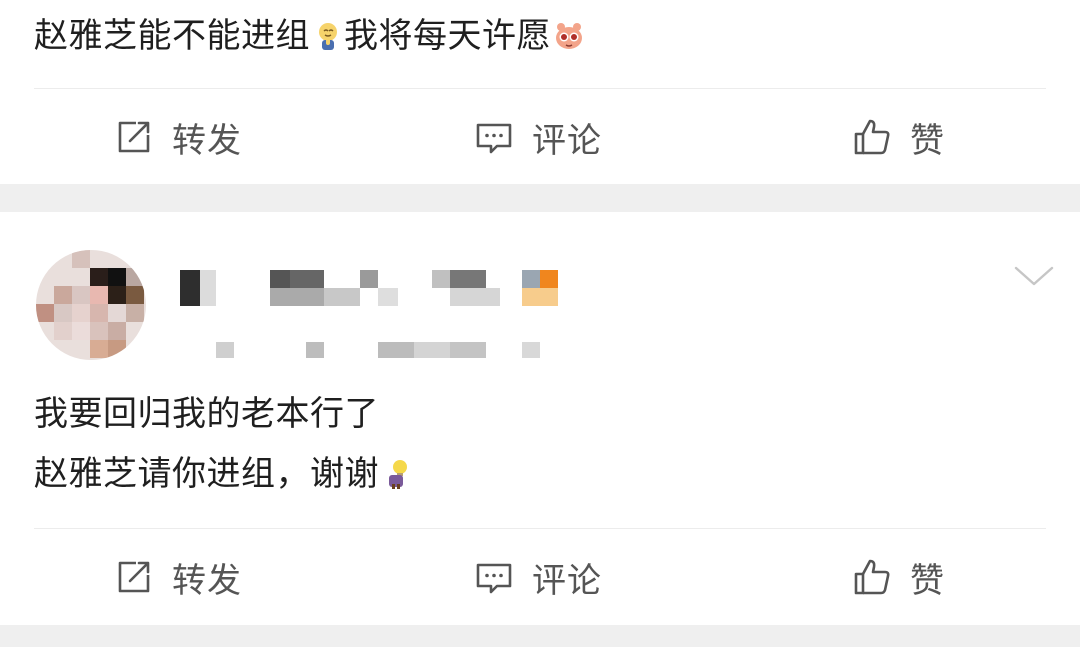 The image size is (1080, 647). I want to click on pleading-emoji, so click(569, 36).